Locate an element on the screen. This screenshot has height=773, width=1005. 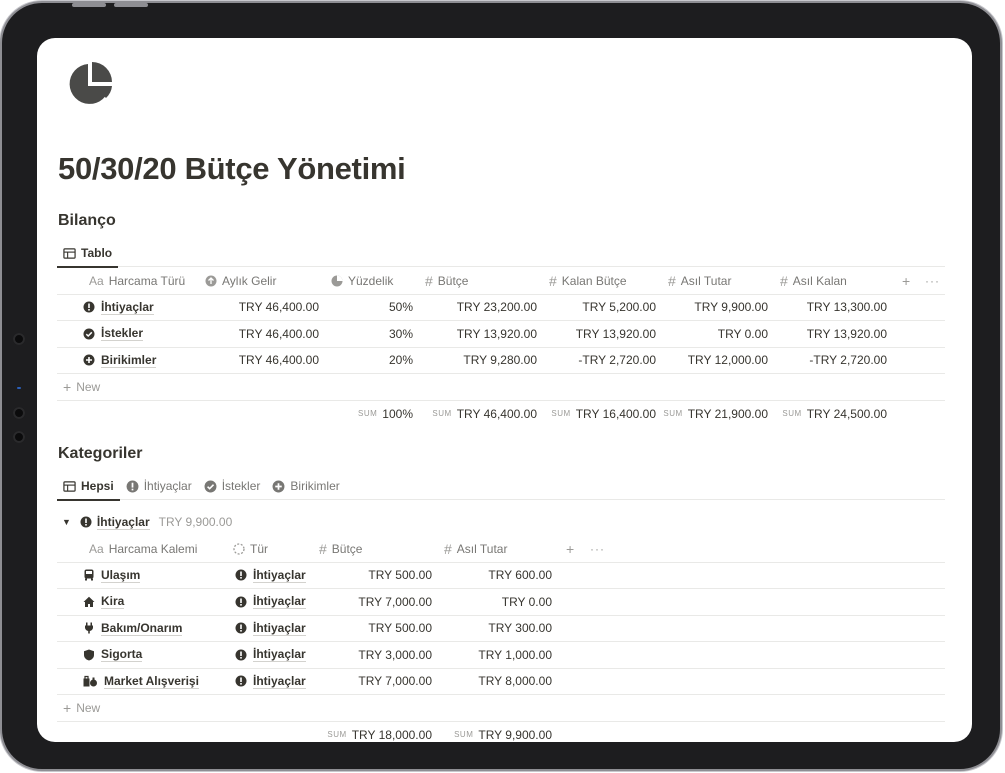
tab-birikimler: Birikimler is located at coordinates (305, 486).